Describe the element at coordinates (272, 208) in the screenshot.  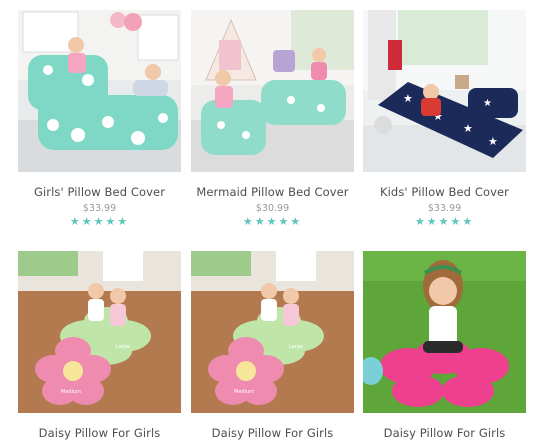
I see `product-price: $30.99` at that location.